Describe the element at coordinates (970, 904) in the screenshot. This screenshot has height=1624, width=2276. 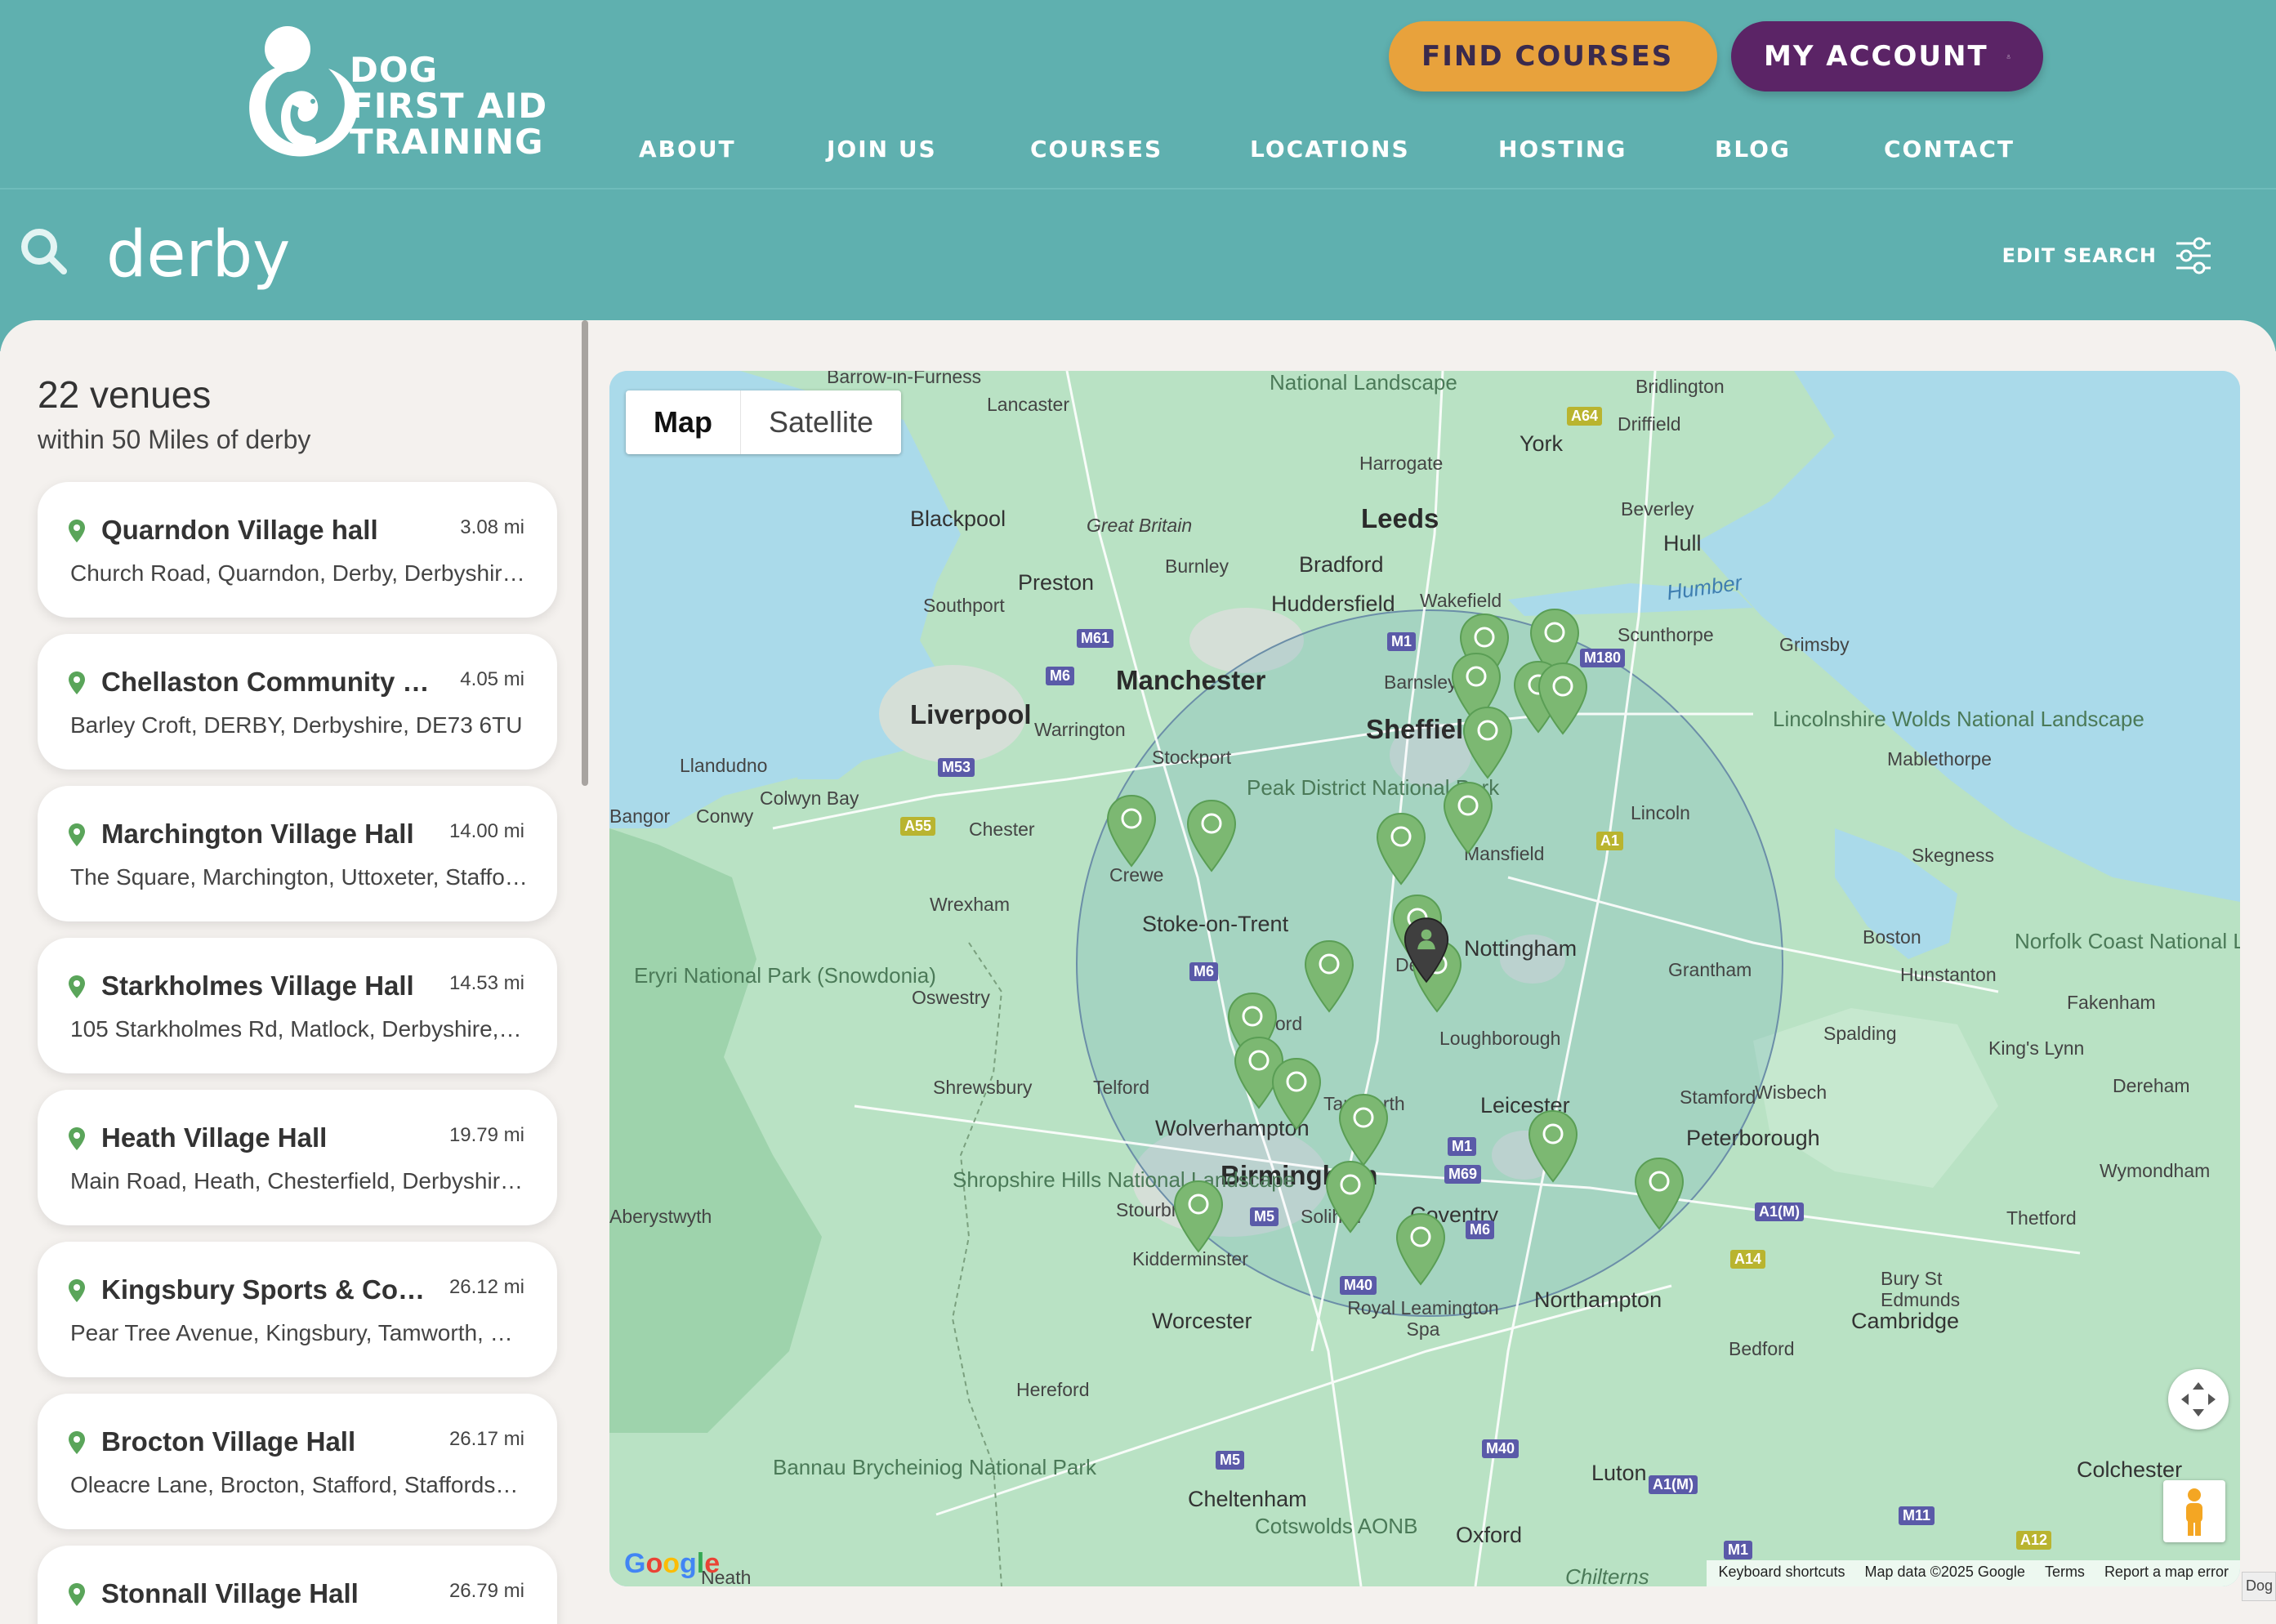
I see `map-label: Wrexham` at that location.